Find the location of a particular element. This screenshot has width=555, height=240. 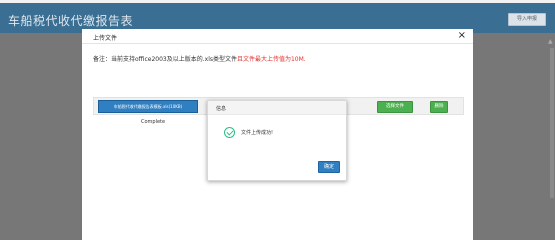

dialog-header: 上传文件 × is located at coordinates (277, 36).